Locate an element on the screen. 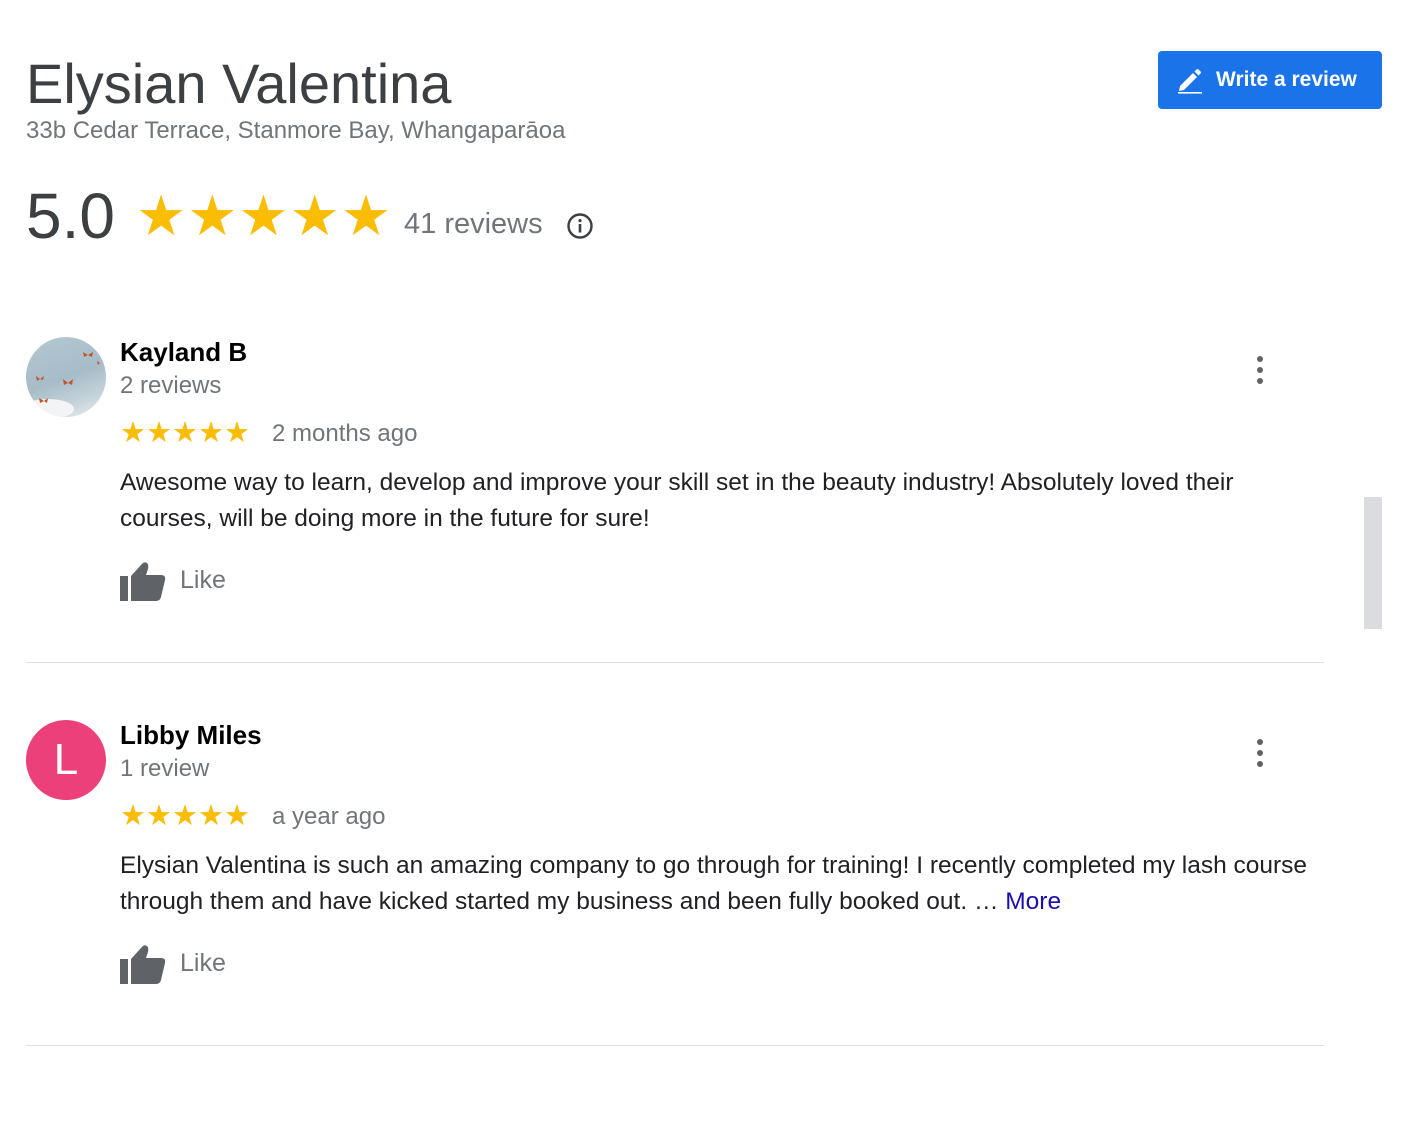 The image size is (1428, 1126). reviewer-review-count: 2 reviews is located at coordinates (171, 385).